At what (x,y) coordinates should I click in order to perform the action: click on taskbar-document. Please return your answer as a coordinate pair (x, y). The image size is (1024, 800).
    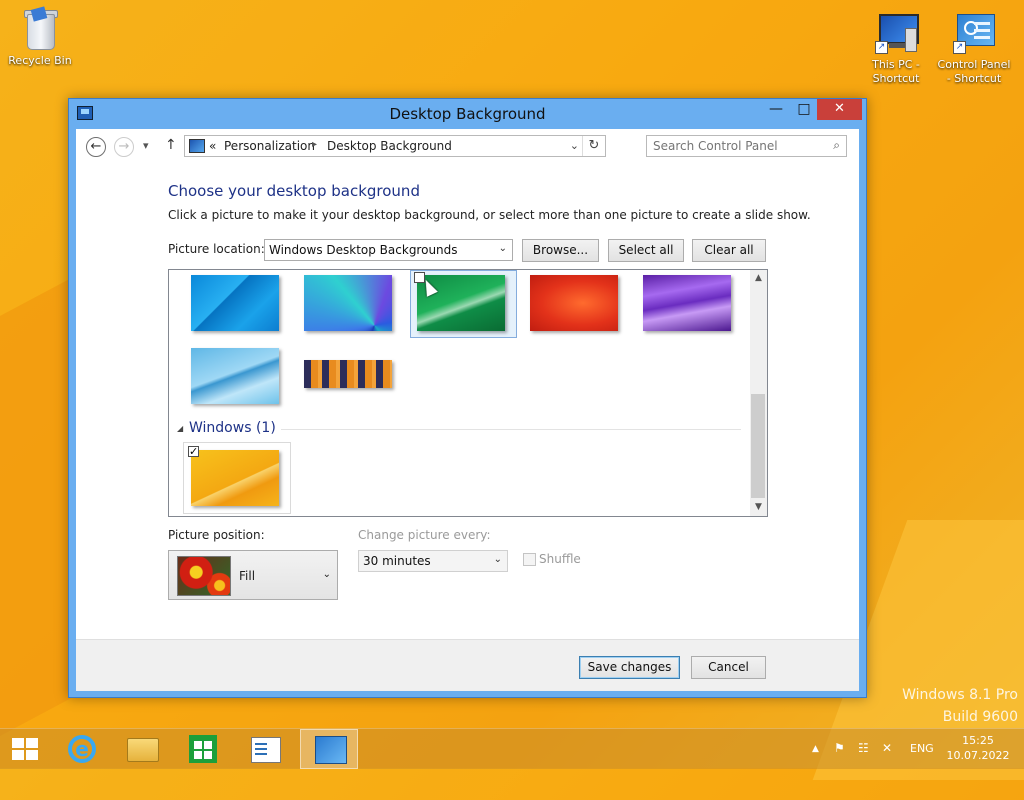
    Looking at the image, I should click on (263, 749).